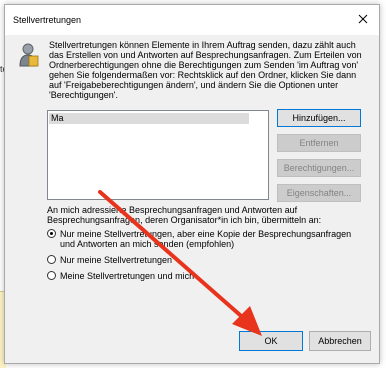  I want to click on radio-option-delegates-and-me: Meine Stellvertretungen und mich, so click(207, 276).